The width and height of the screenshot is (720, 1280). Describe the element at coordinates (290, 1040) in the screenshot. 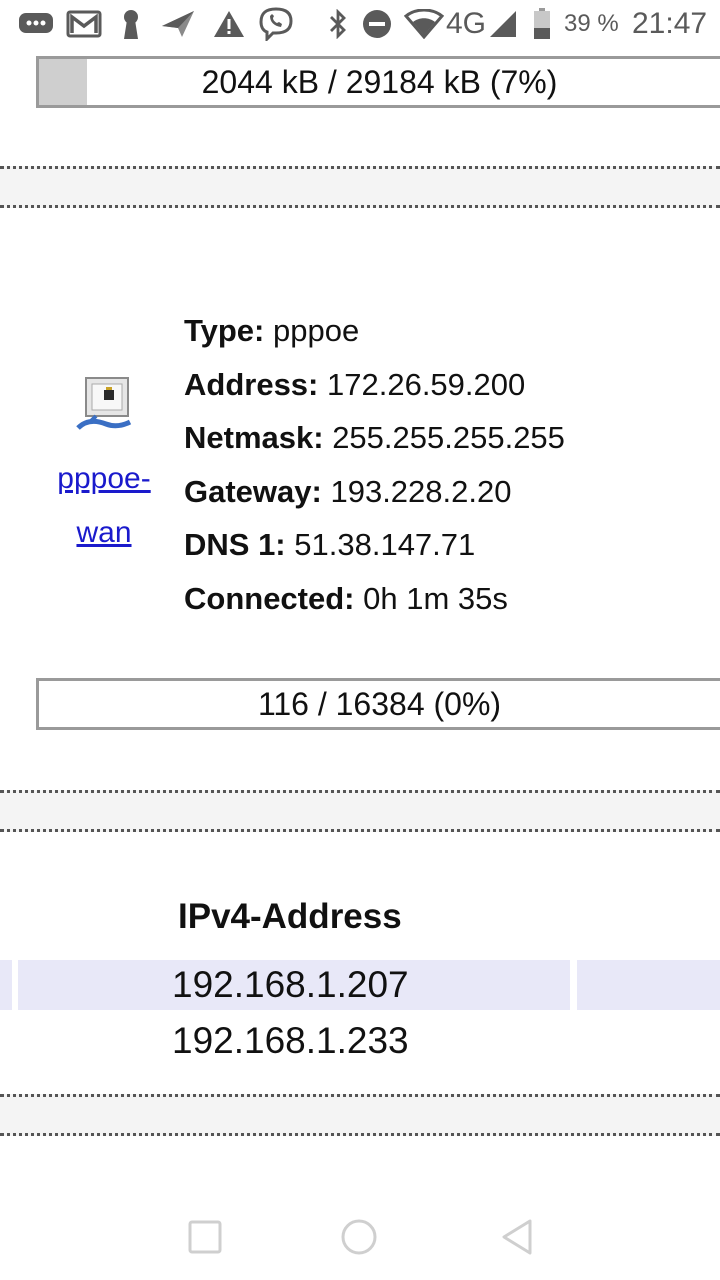

I see `ipv4-address: 192.168.1.233` at that location.